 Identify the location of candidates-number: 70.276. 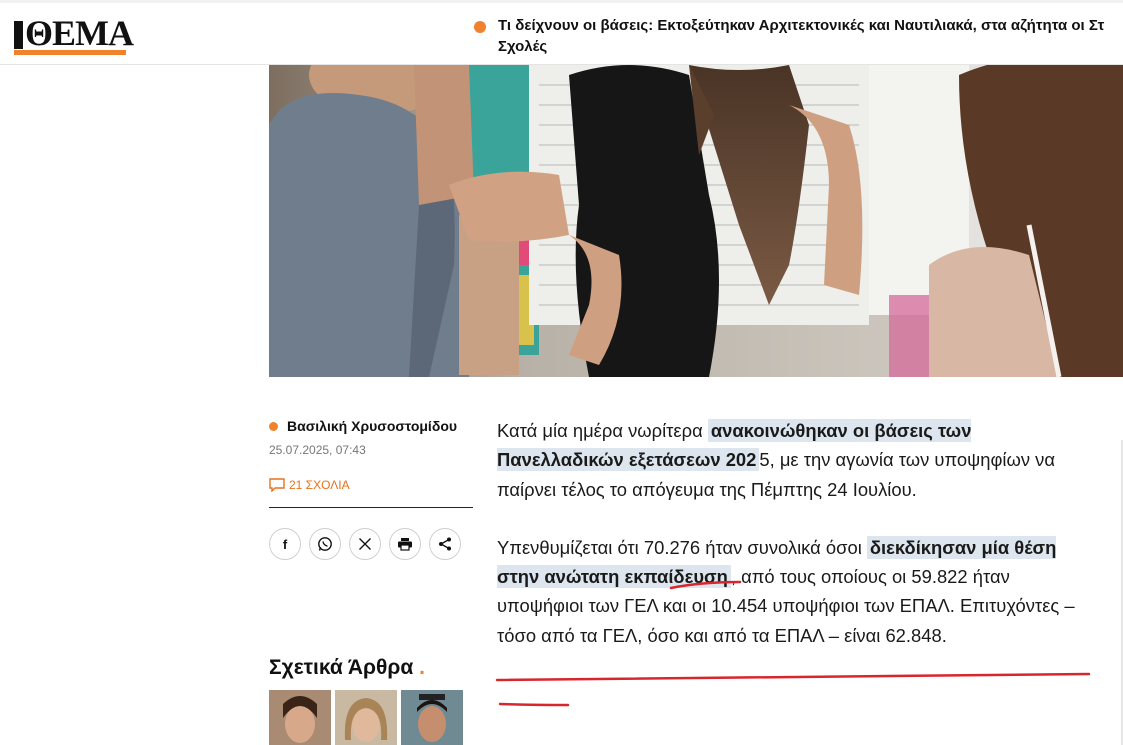
(672, 547).